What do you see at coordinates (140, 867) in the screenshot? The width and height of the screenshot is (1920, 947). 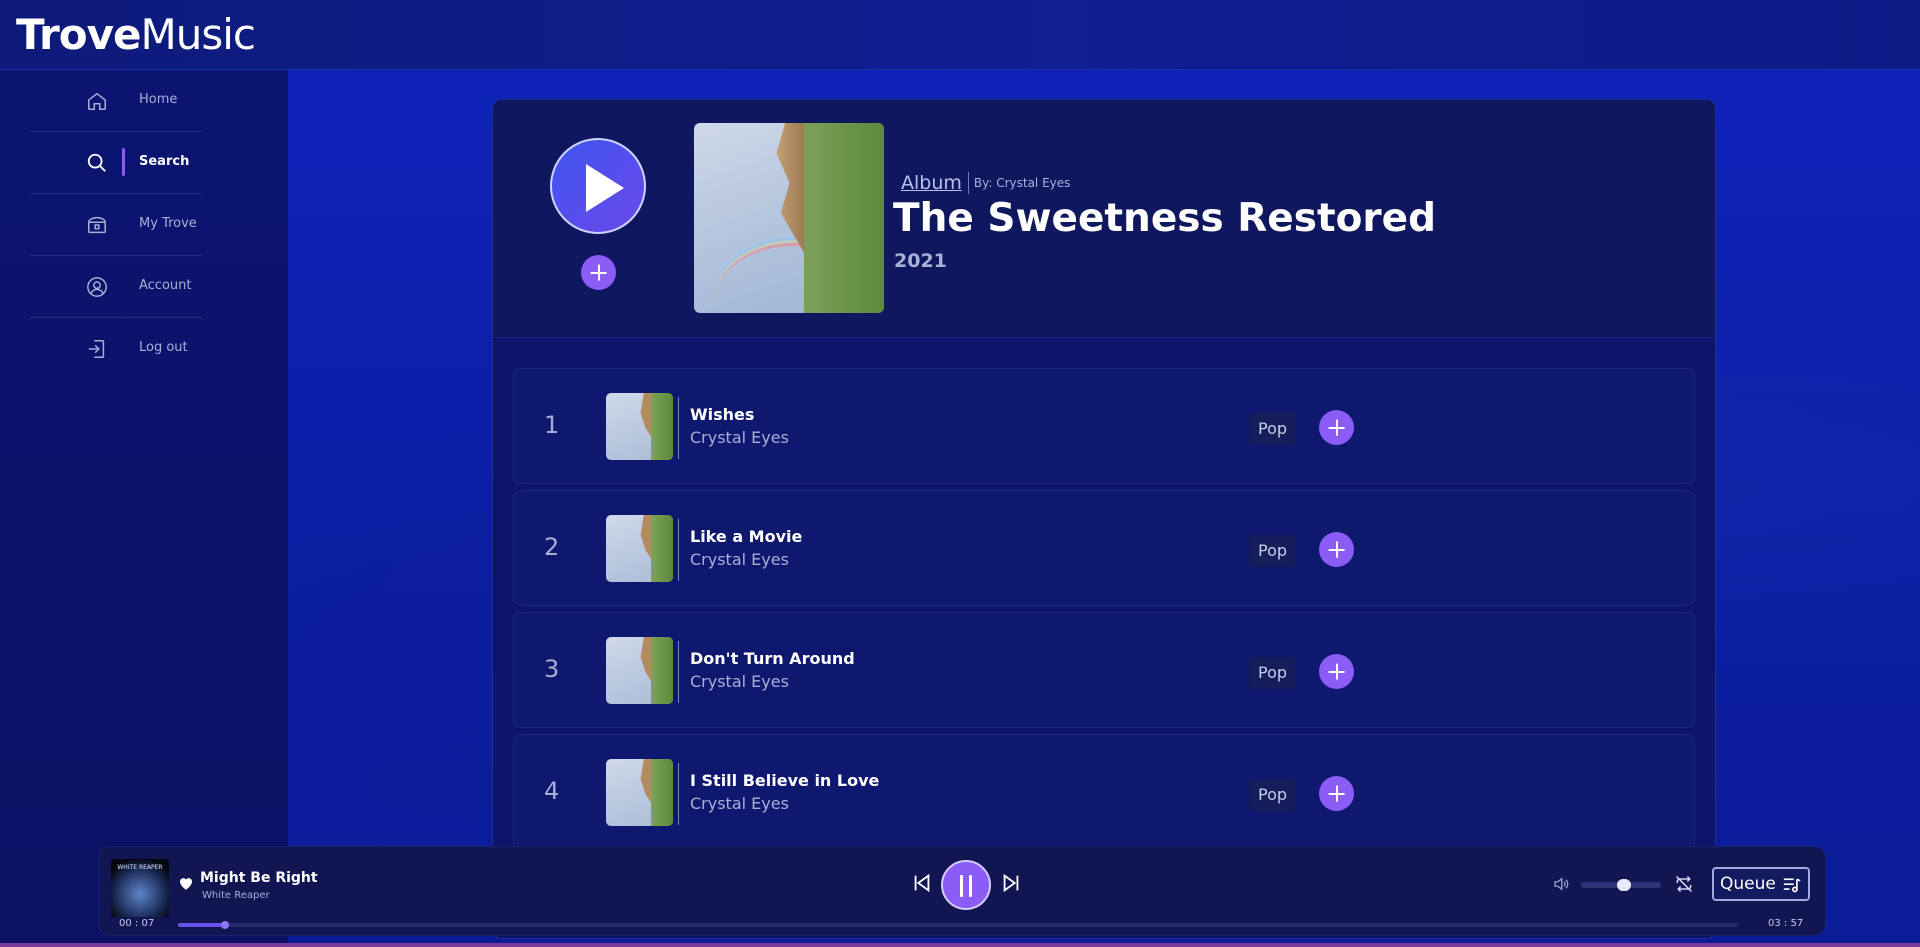 I see `art-text: WHITE REAPER` at bounding box center [140, 867].